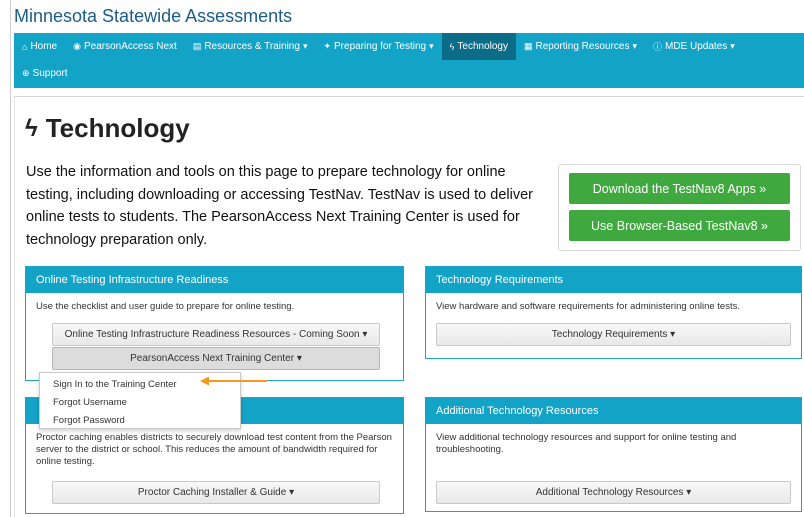  I want to click on nav-item-resources-training: ▤ Resources & Training ▾, so click(250, 46).